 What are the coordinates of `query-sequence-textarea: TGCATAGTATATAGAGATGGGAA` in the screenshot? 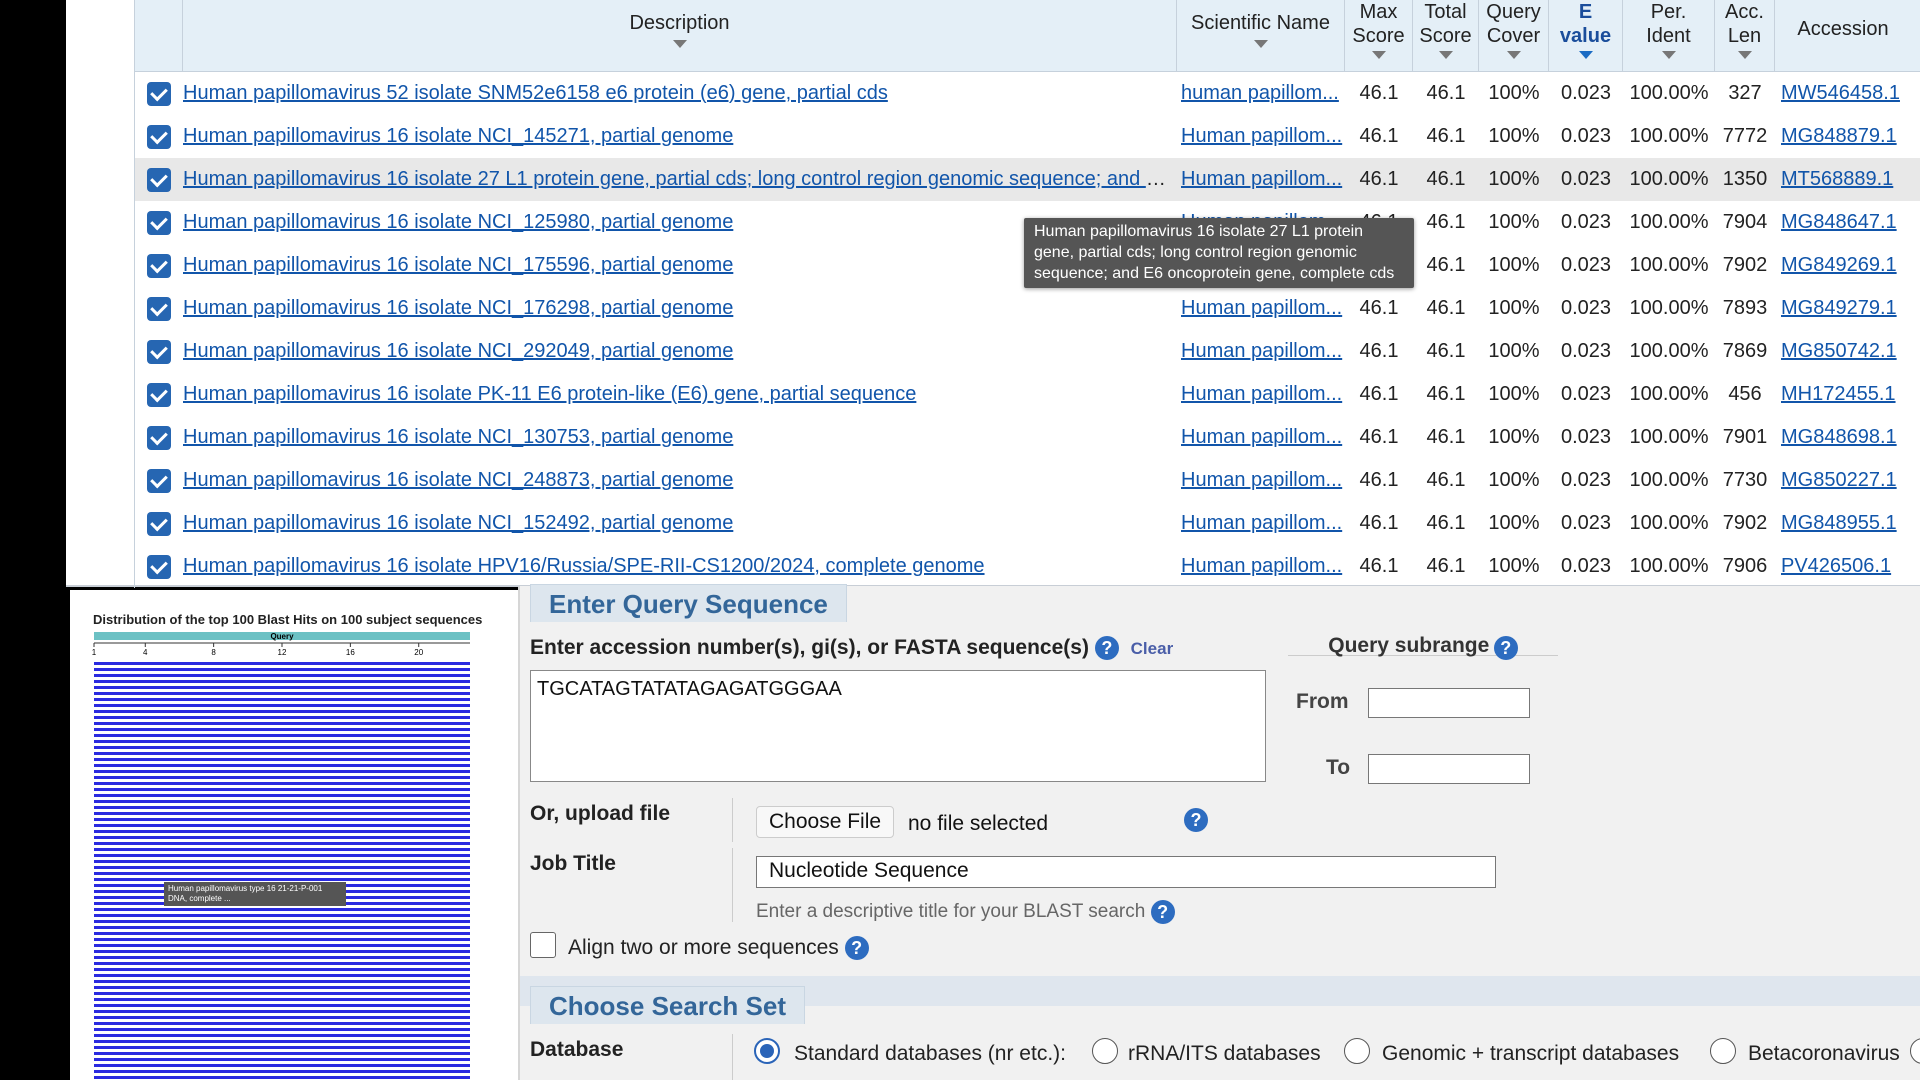 It's located at (898, 726).